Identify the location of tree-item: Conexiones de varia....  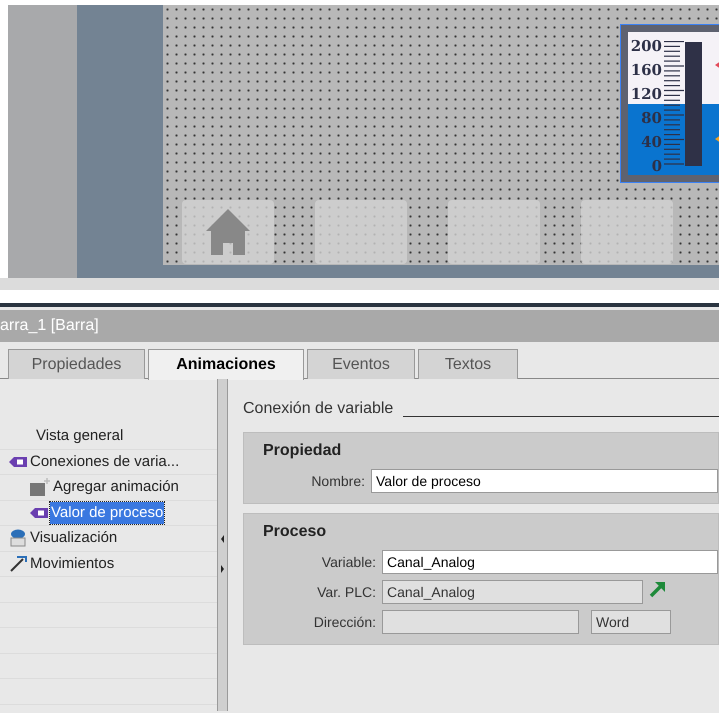
(104, 461).